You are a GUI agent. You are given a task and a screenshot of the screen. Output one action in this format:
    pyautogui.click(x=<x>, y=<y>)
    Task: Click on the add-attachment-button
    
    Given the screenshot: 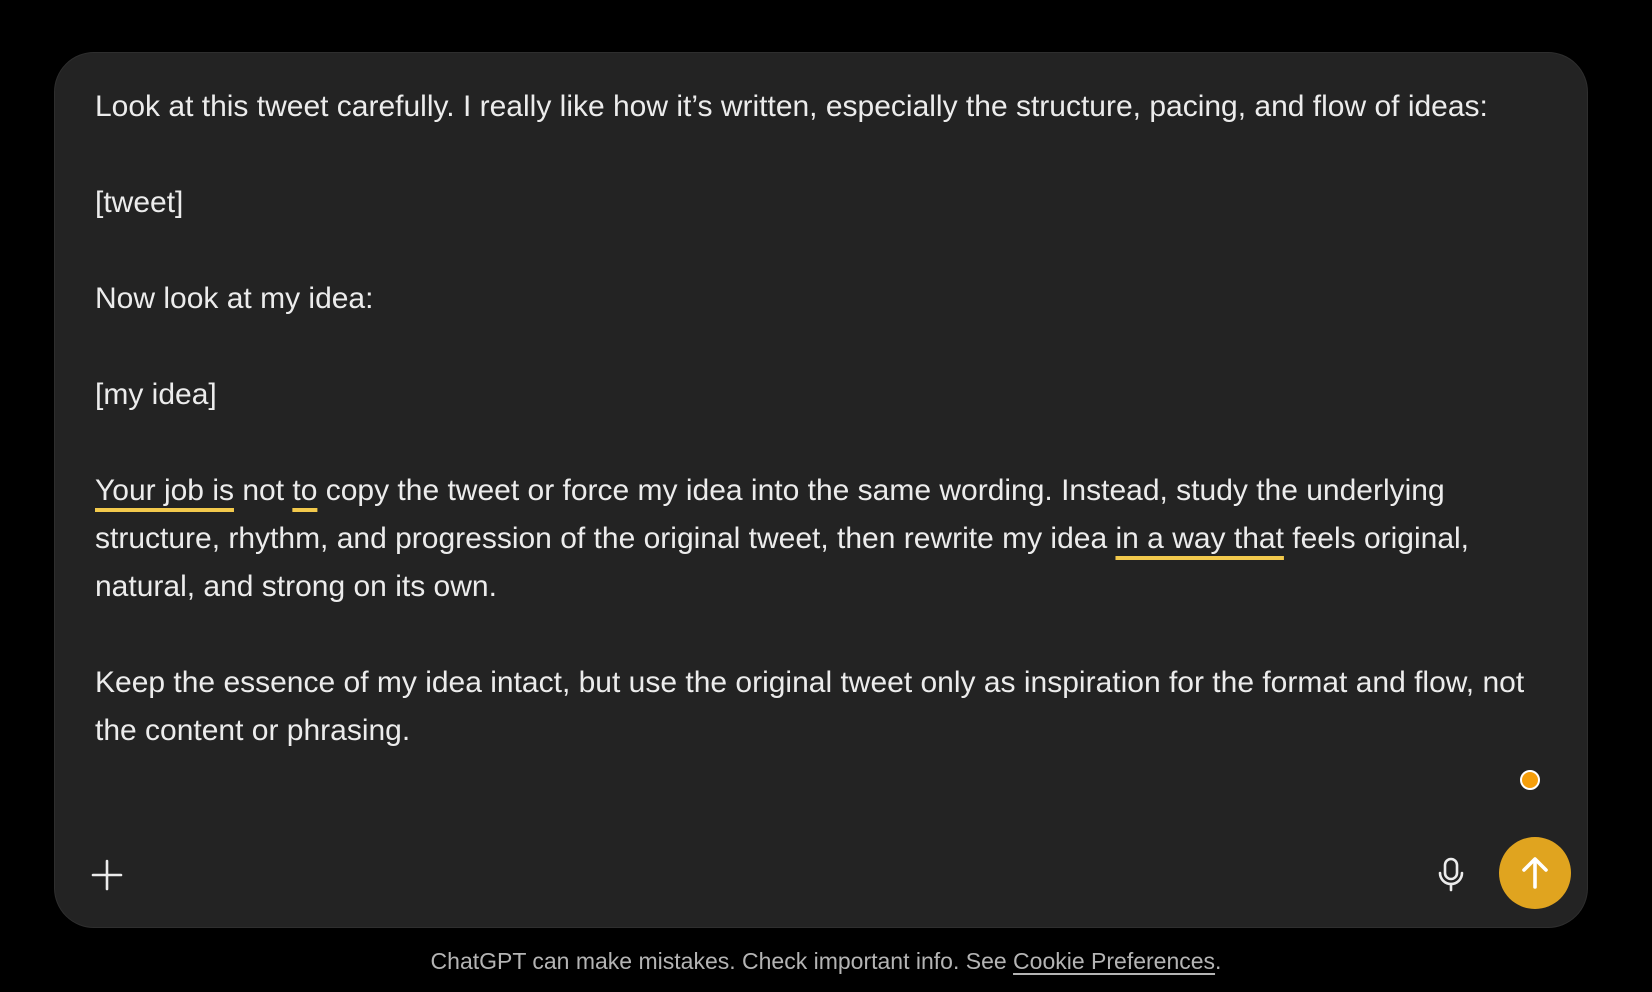 What is the action you would take?
    pyautogui.click(x=107, y=875)
    